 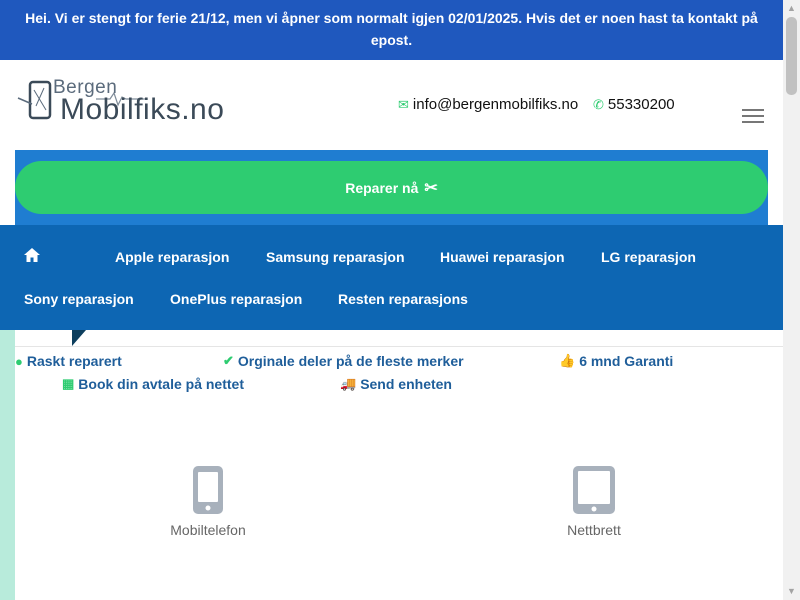 What do you see at coordinates (648, 257) in the screenshot?
I see `nav-item-lg: LG reparasjon` at bounding box center [648, 257].